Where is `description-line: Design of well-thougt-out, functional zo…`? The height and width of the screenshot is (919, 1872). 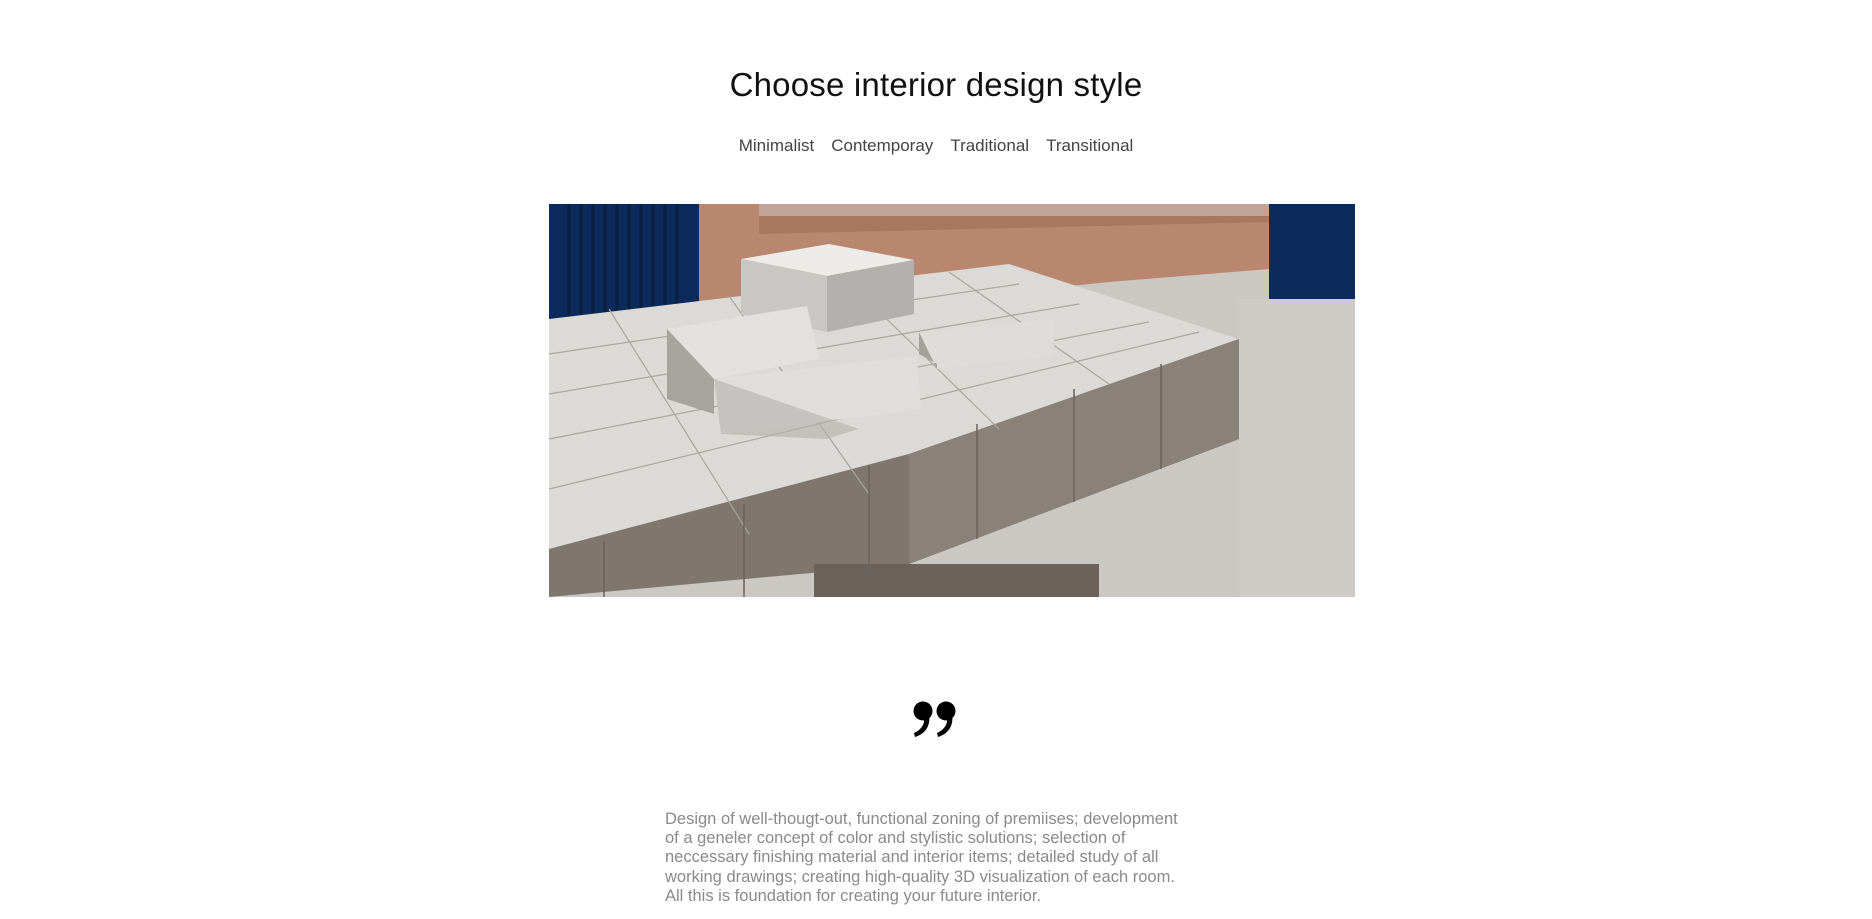
description-line: Design of well-thougt-out, functional zo… is located at coordinates (921, 819).